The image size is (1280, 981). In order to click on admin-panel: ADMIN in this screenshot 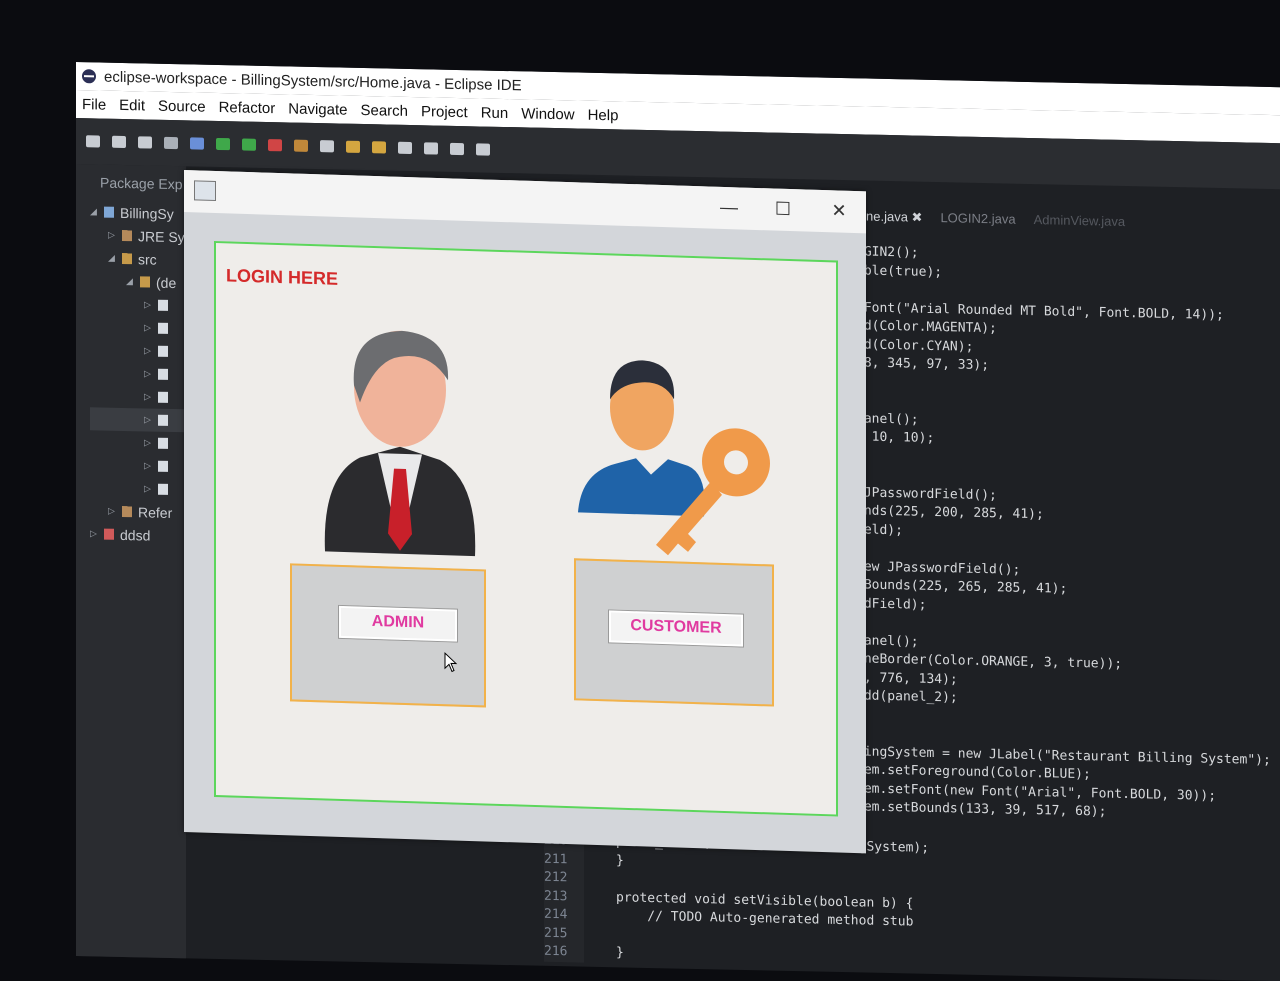, I will do `click(388, 635)`.